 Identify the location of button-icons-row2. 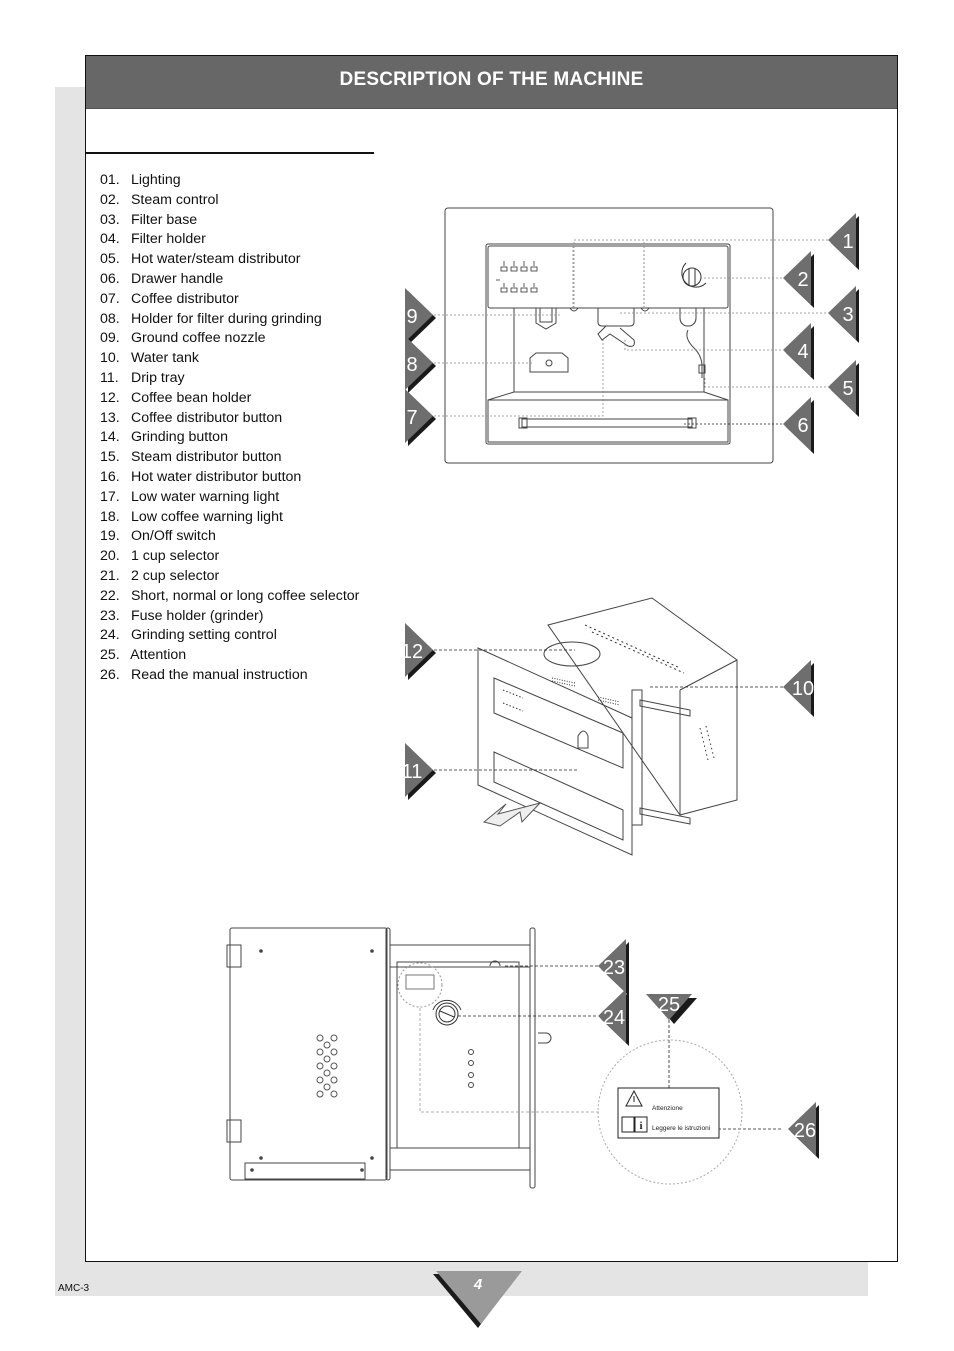
(517, 286).